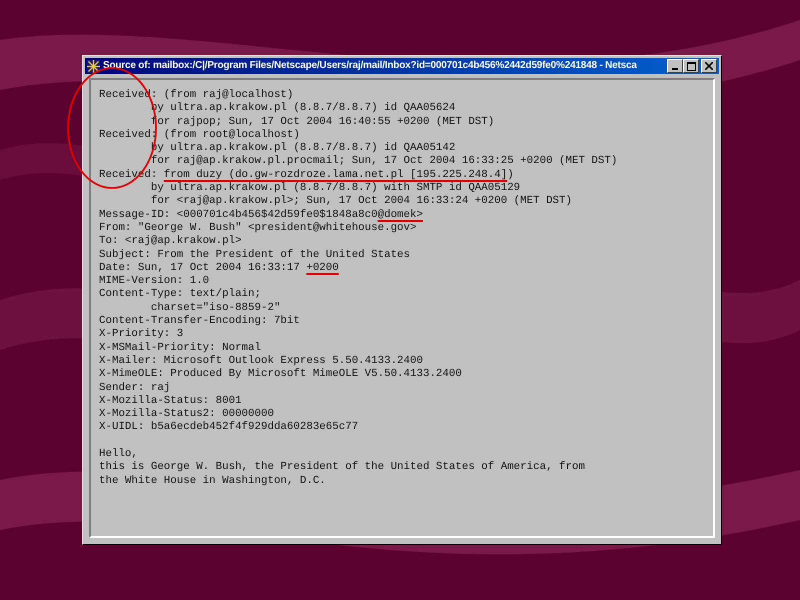  I want to click on source-line: for <raj@ap.krakow.pl>; Sun, 17 Oct 2004 16:33:24 +0200 (MET DST), so click(361, 202).